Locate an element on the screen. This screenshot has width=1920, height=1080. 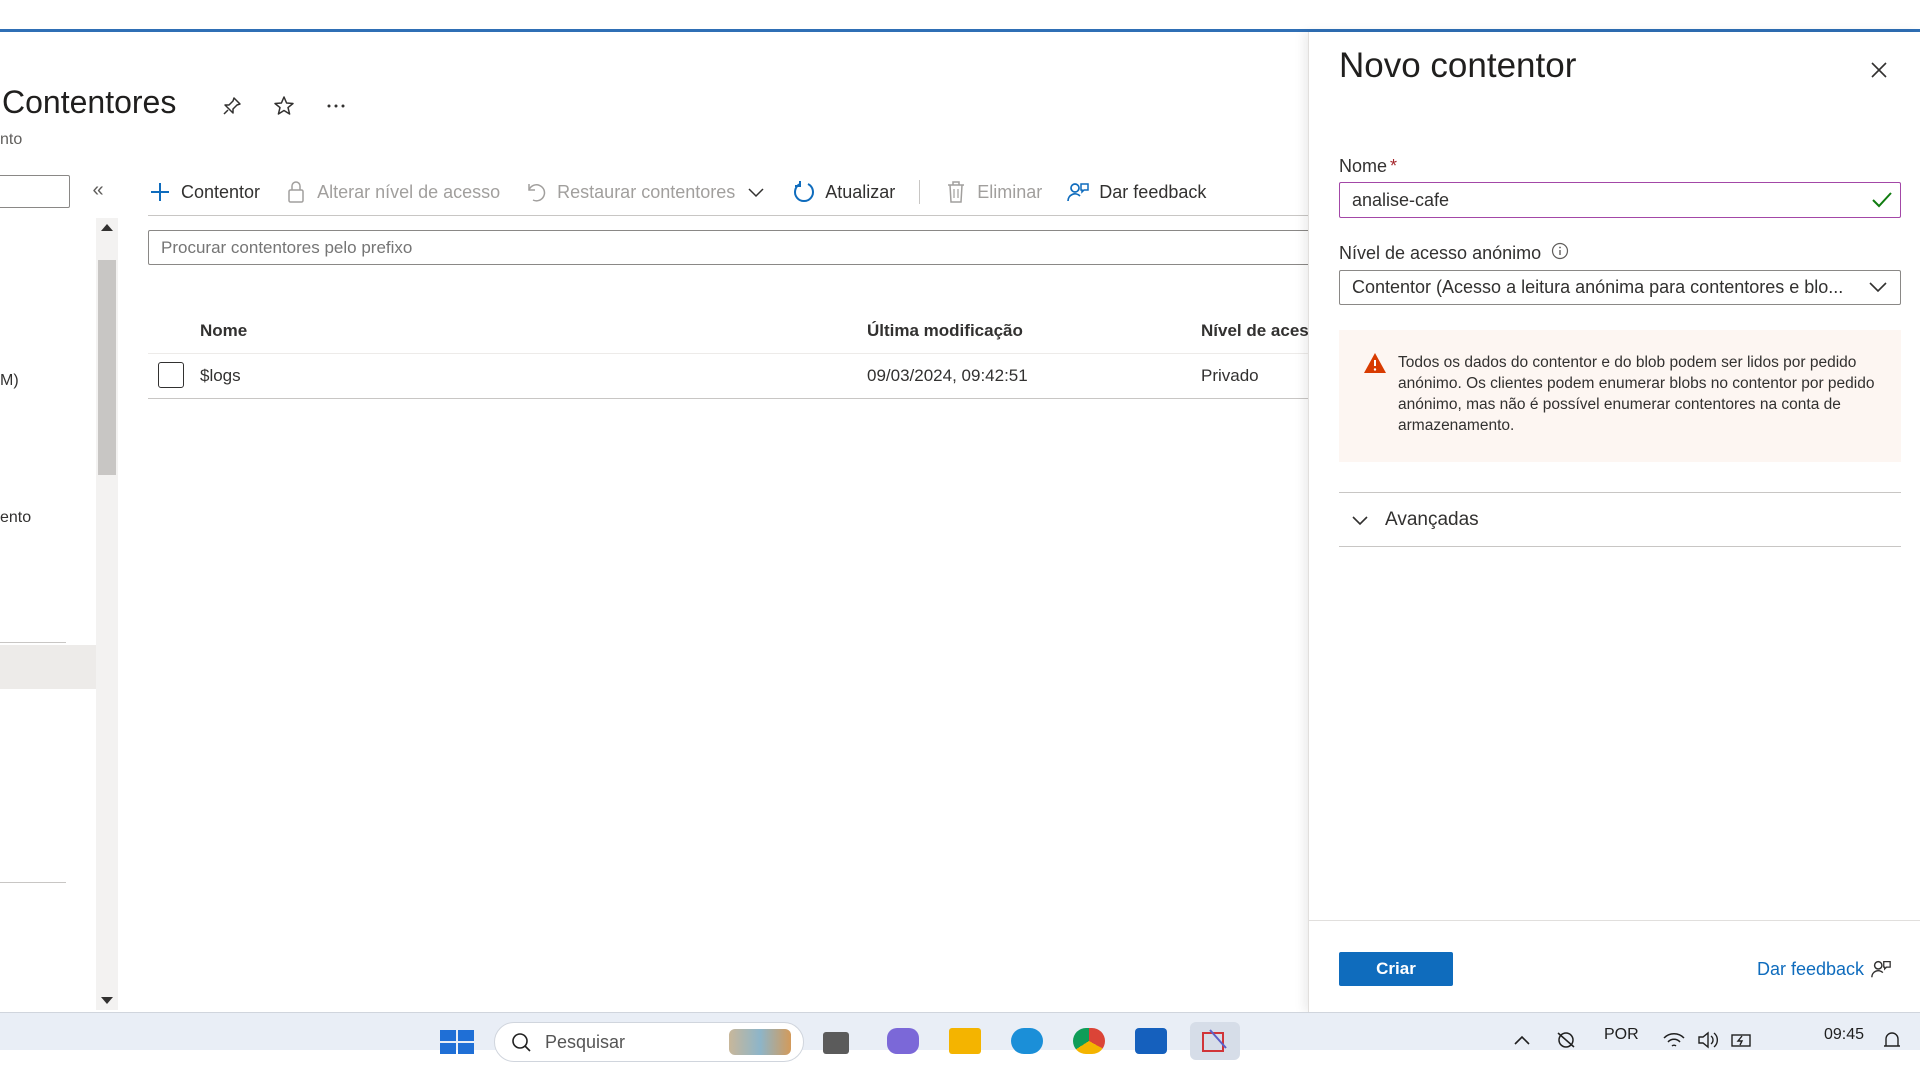
snipping-tool-icon is located at coordinates (1214, 1040).